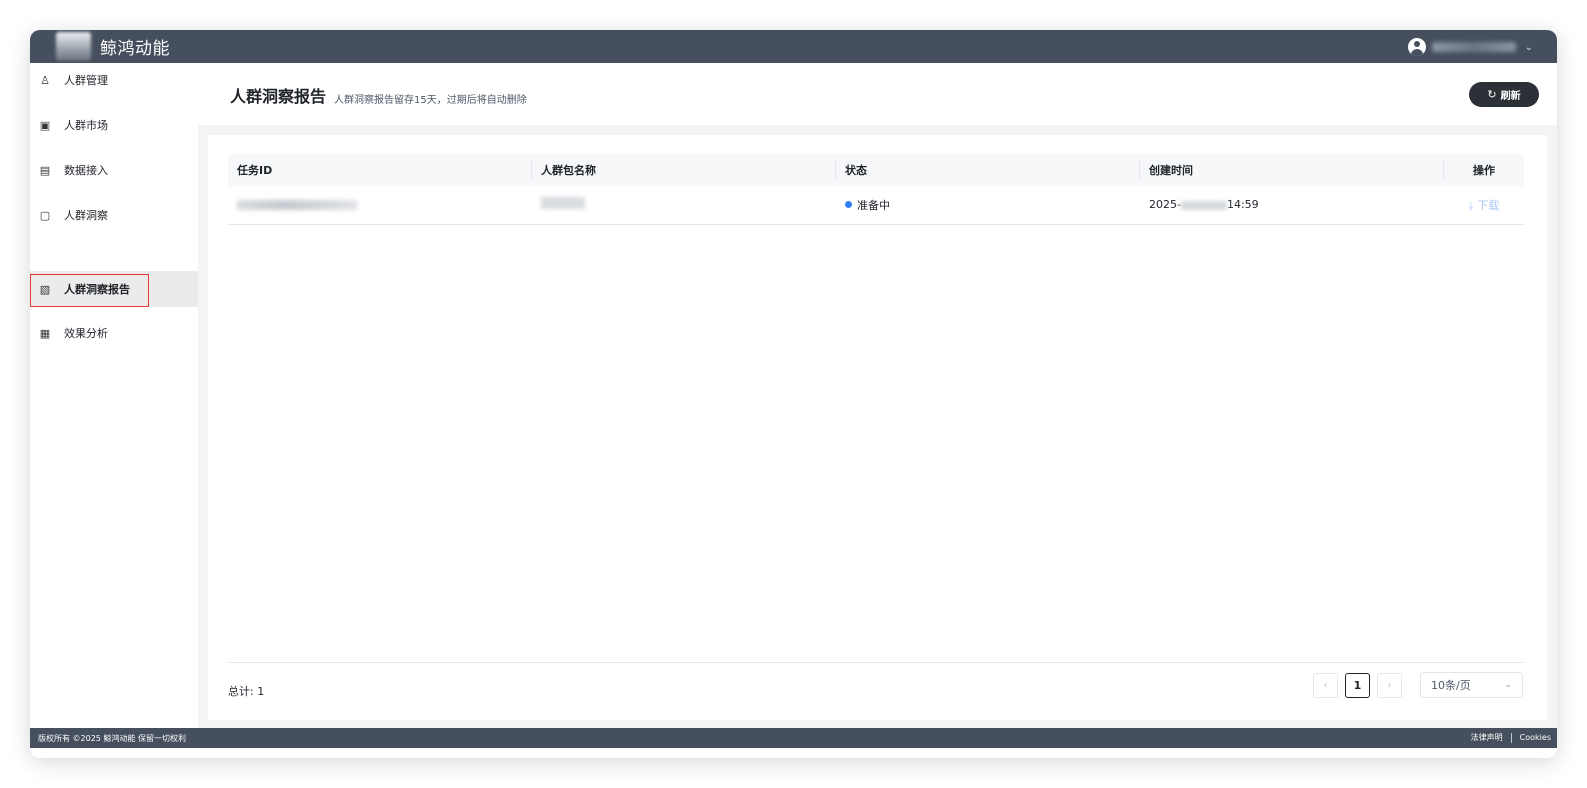 The width and height of the screenshot is (1587, 788). I want to click on sidebar-item-effect-analysis: ▦ 效果分析, so click(114, 333).